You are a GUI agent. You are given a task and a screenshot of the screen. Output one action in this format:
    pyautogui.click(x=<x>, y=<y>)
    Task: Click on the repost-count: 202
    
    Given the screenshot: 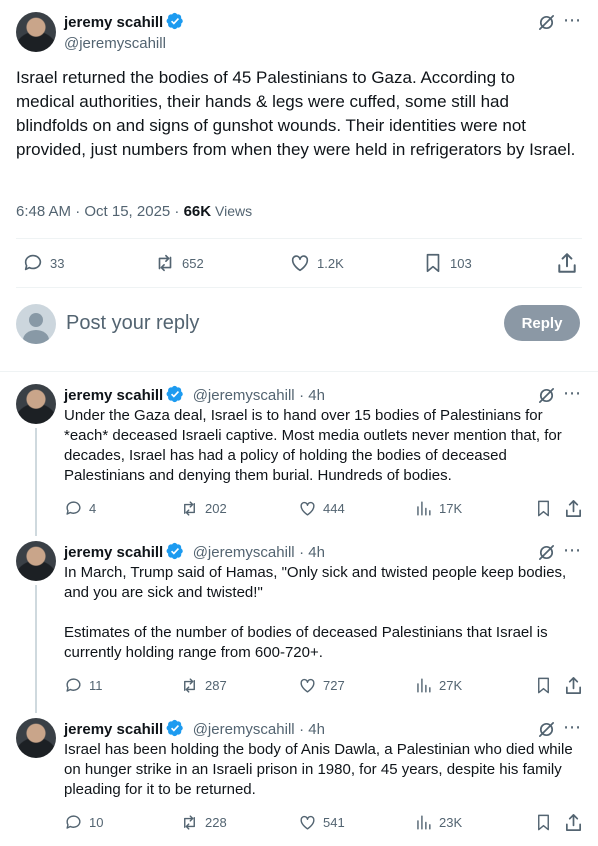 What is the action you would take?
    pyautogui.click(x=216, y=508)
    